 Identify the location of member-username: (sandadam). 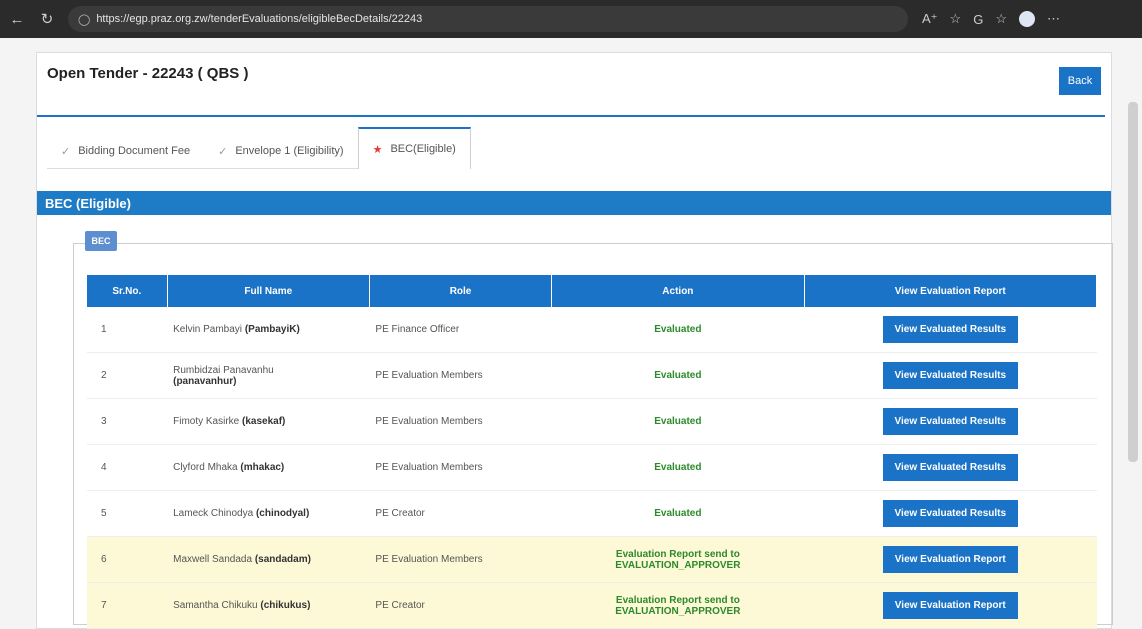
(282, 559).